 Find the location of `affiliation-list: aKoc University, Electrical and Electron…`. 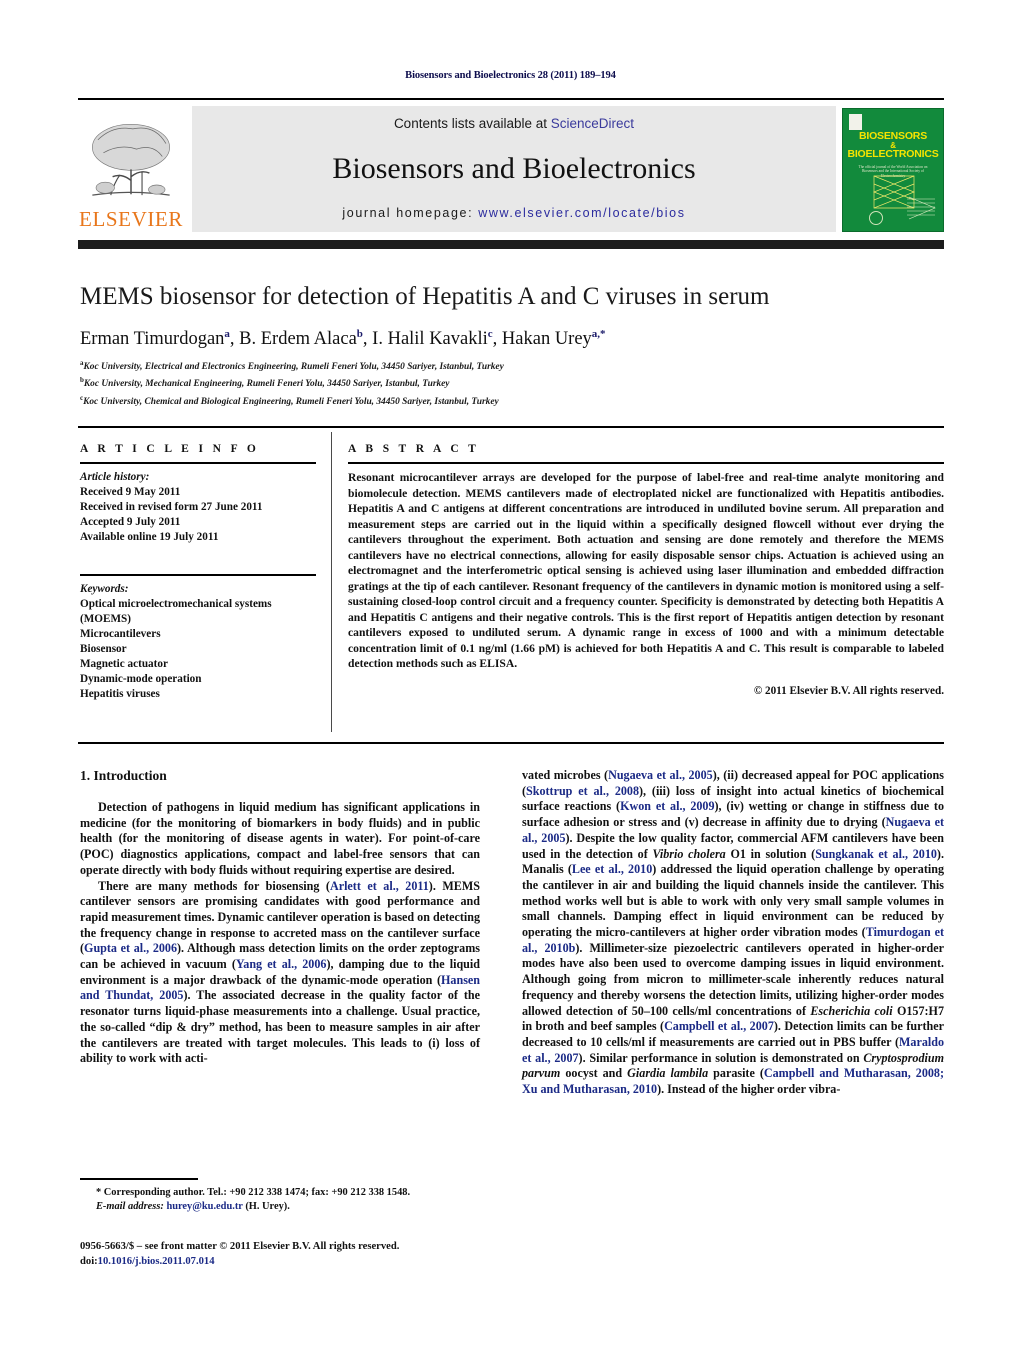

affiliation-list: aKoc University, Electrical and Electron… is located at coordinates (515, 383).